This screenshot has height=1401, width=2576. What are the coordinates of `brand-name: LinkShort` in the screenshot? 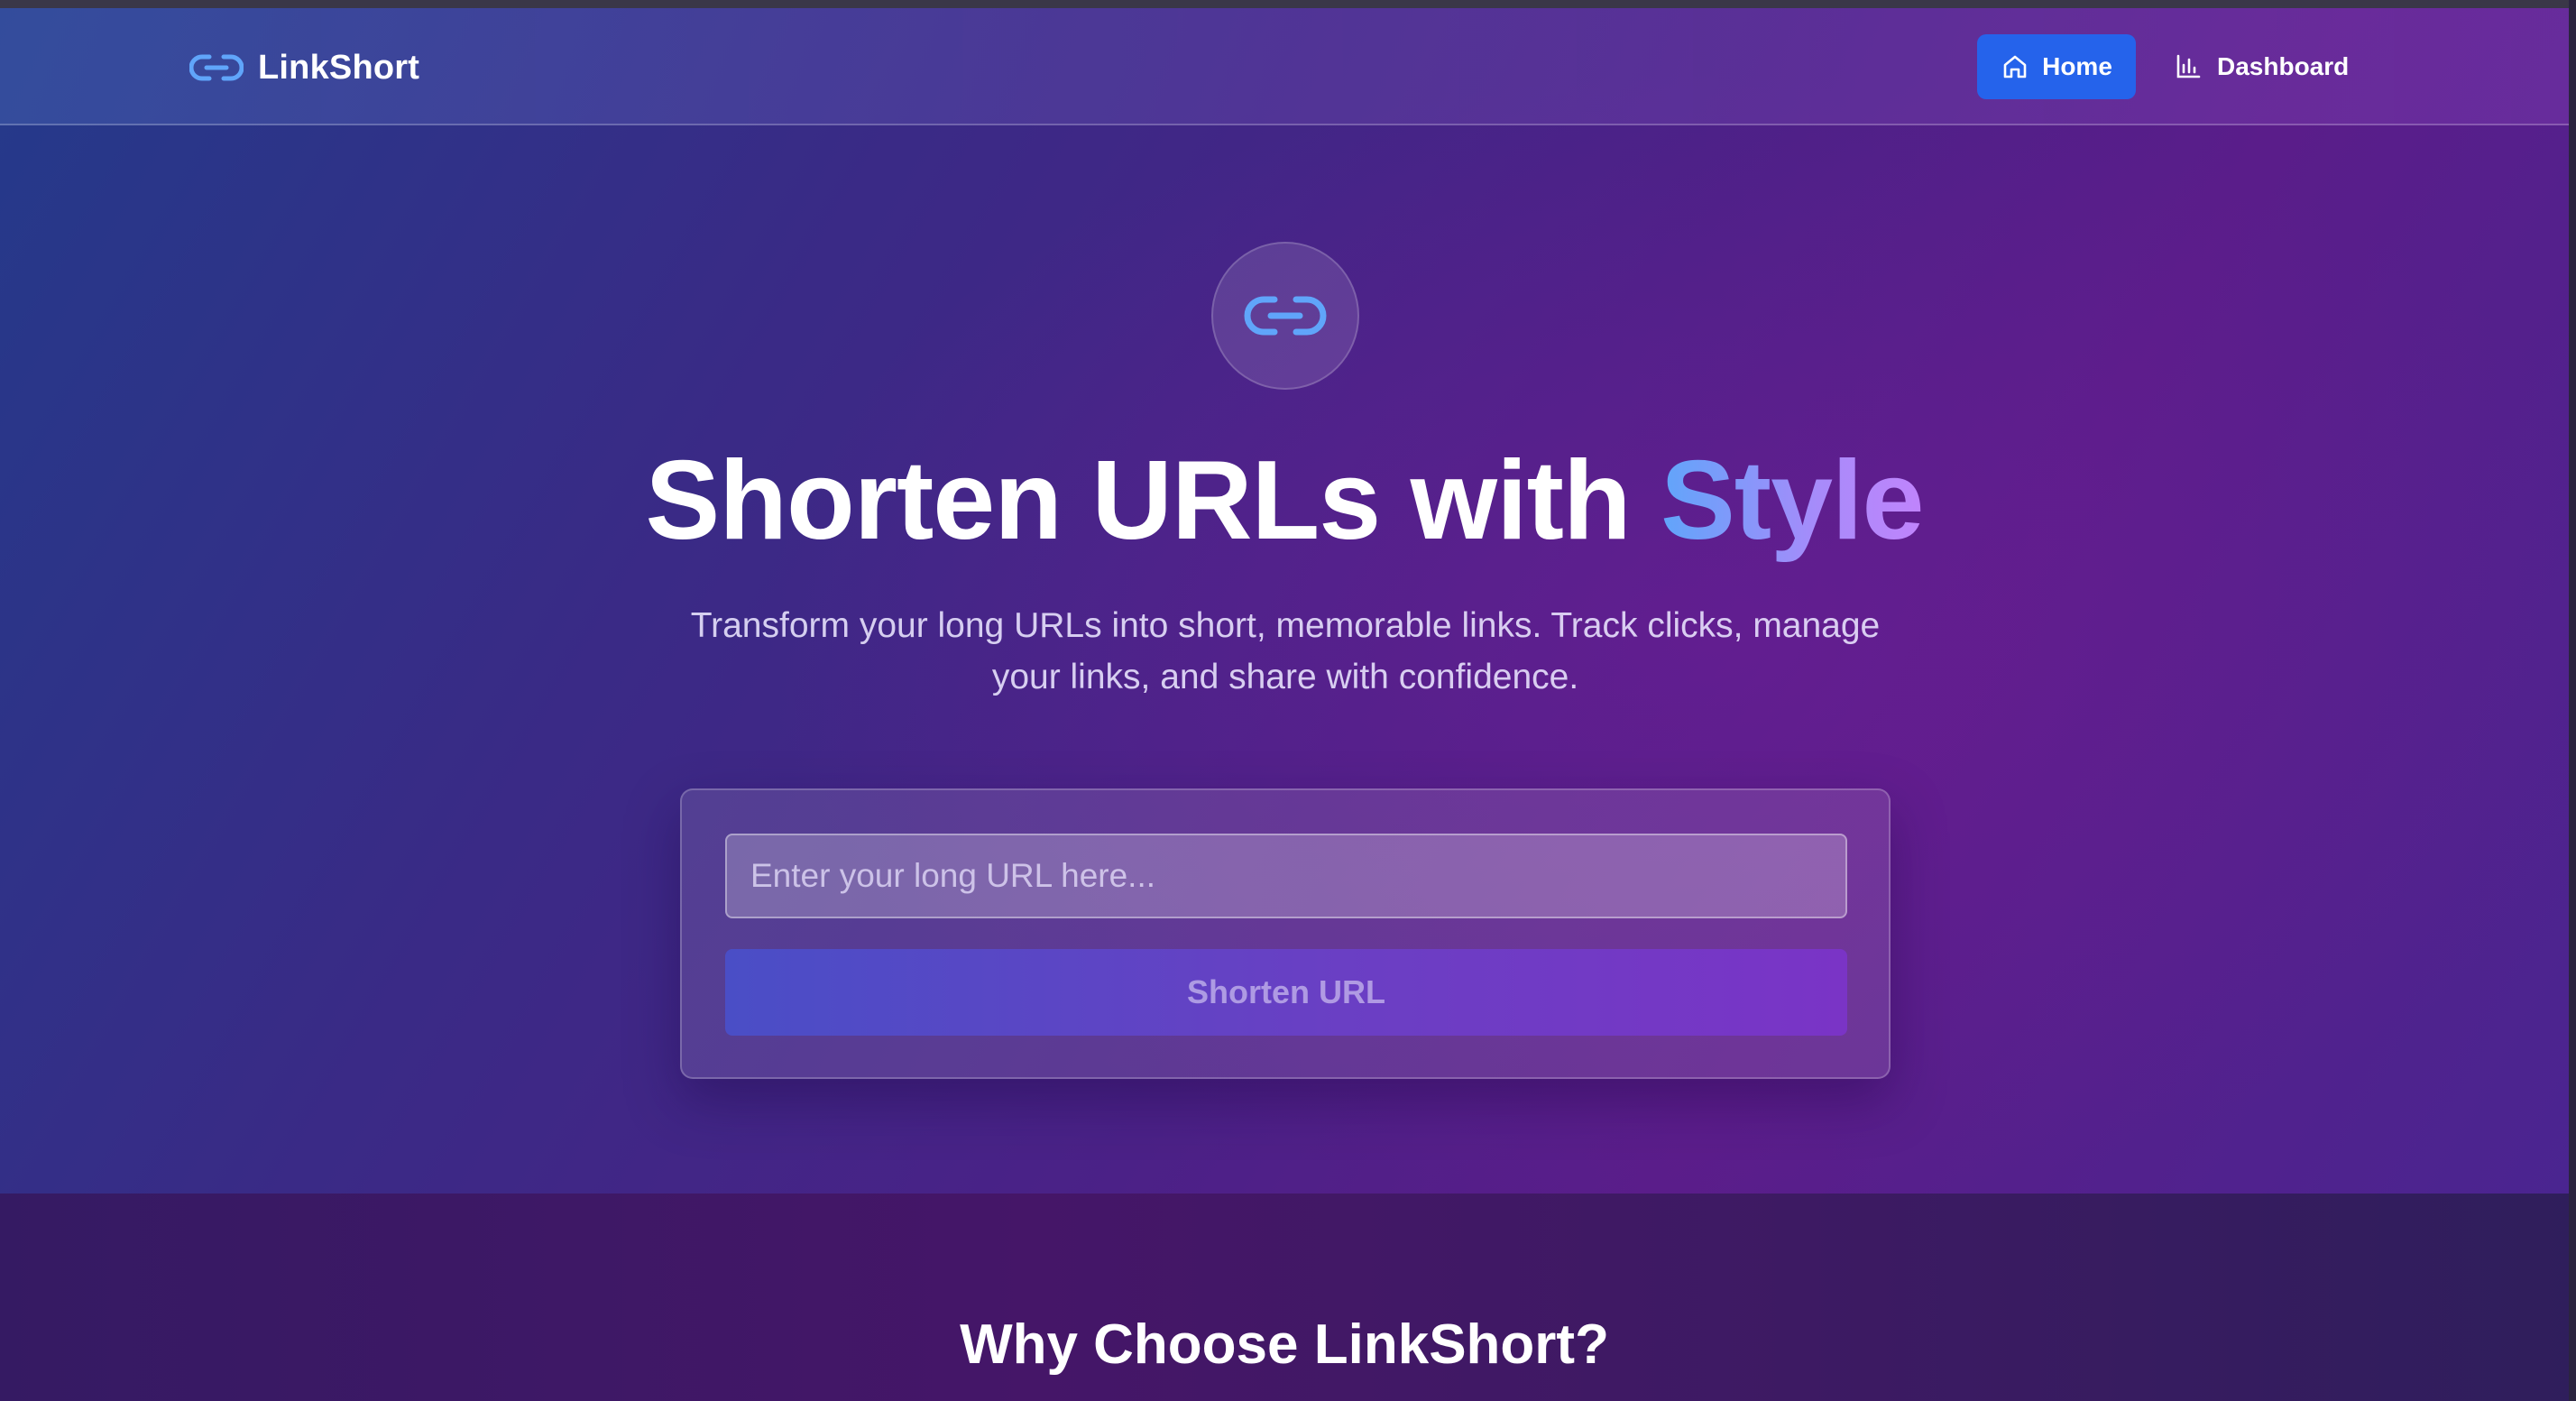 It's located at (339, 67).